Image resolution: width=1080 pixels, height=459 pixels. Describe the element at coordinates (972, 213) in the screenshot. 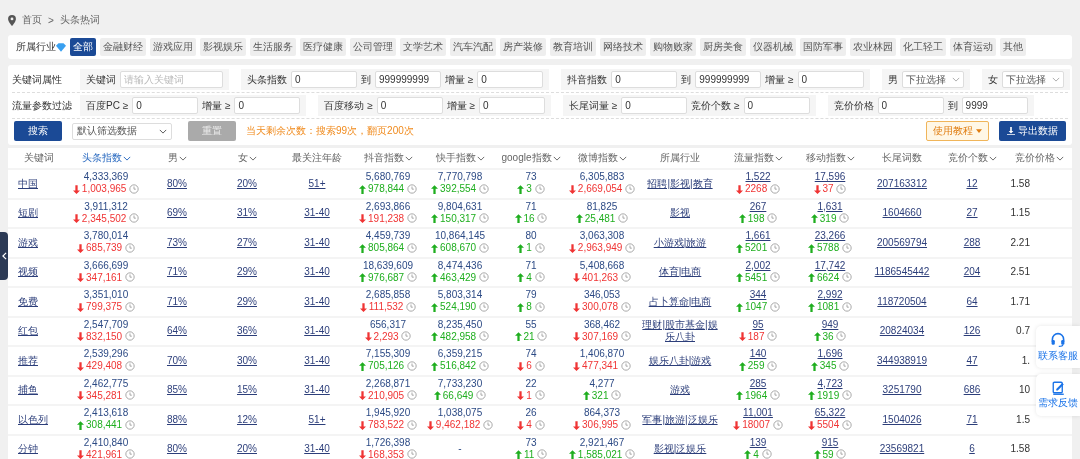

I see `count-link: 27` at that location.